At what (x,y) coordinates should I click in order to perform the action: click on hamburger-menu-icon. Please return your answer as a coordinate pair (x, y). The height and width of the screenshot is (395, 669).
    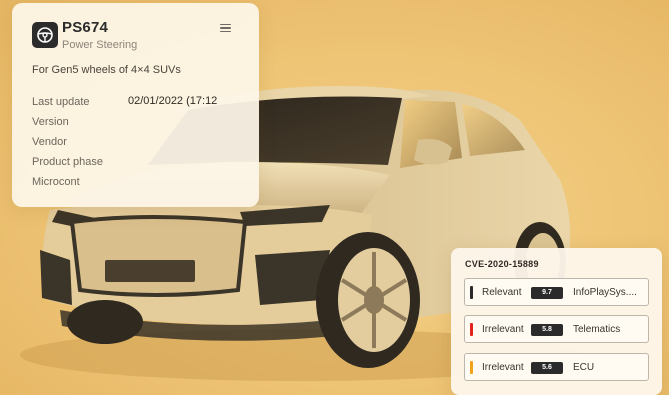
    Looking at the image, I should click on (227, 28).